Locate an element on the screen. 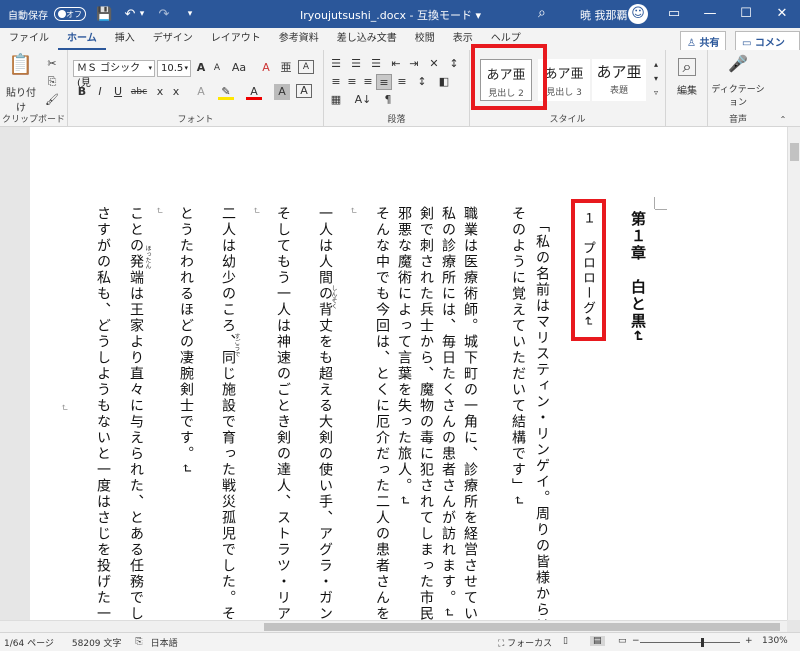 Image resolution: width=800 pixels, height=651 pixels. redo-icon: ↷ is located at coordinates (164, 14).